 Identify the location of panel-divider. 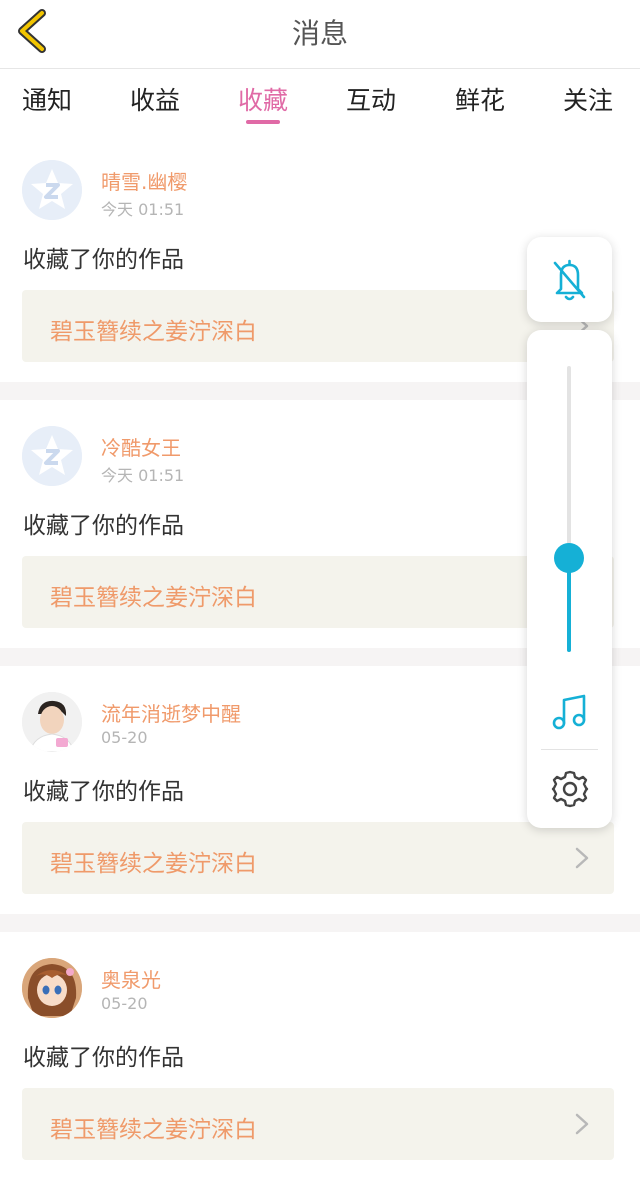
(569, 749).